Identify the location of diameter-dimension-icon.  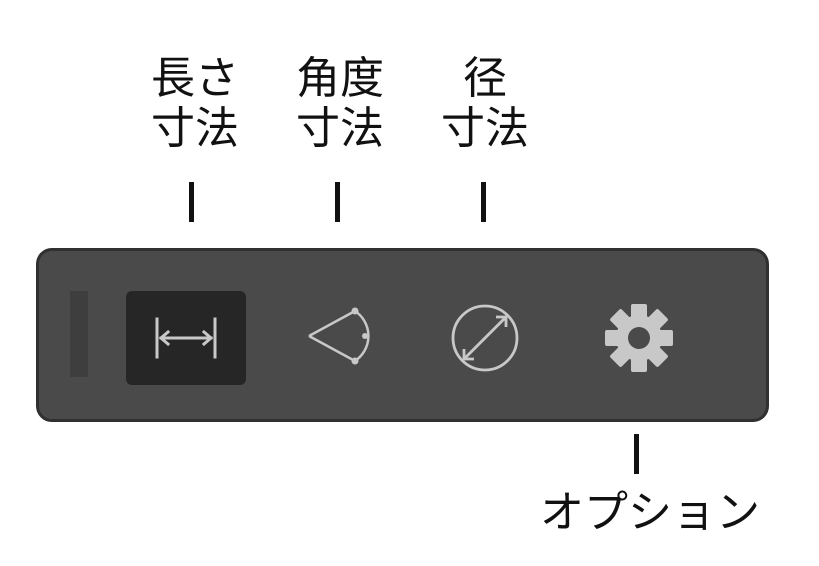
(485, 338).